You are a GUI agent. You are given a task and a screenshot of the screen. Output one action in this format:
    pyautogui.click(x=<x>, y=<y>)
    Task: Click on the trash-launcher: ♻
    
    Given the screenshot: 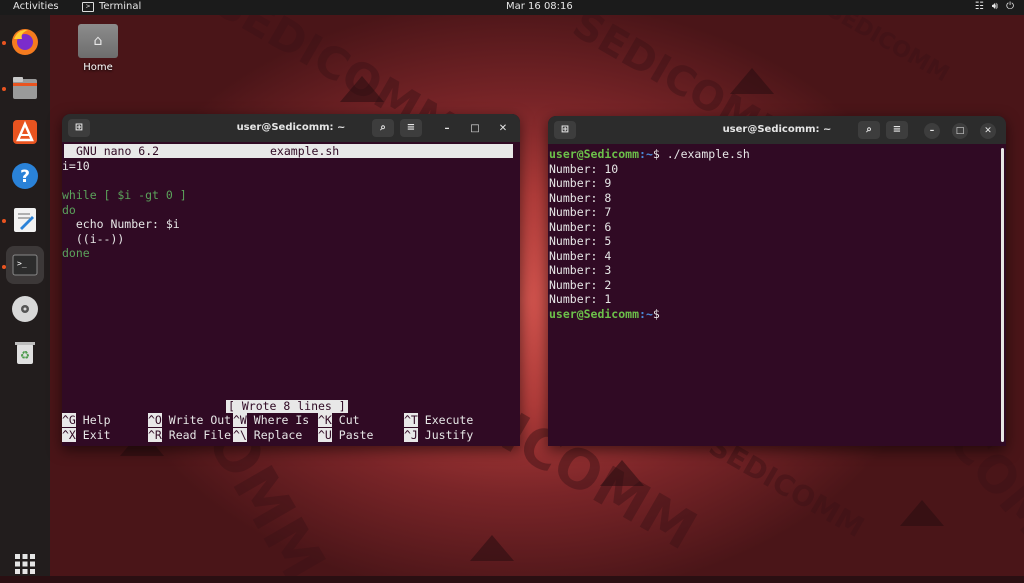 What is the action you would take?
    pyautogui.click(x=25, y=352)
    